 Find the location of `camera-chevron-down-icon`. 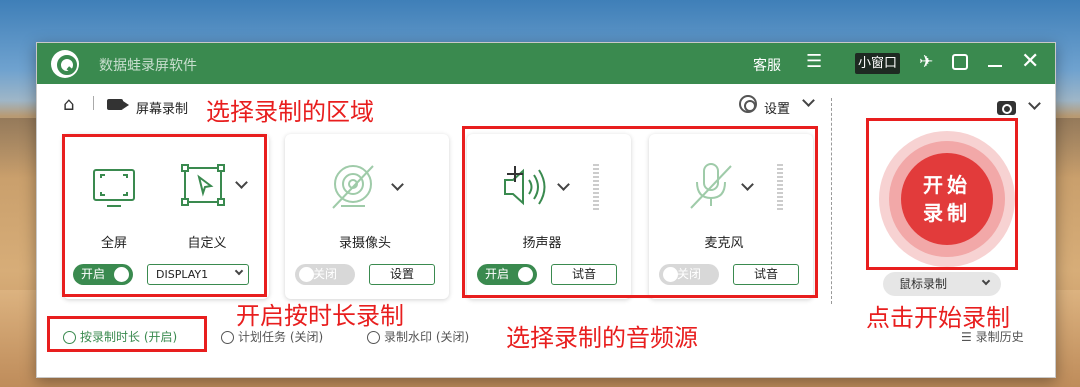

camera-chevron-down-icon is located at coordinates (397, 184).